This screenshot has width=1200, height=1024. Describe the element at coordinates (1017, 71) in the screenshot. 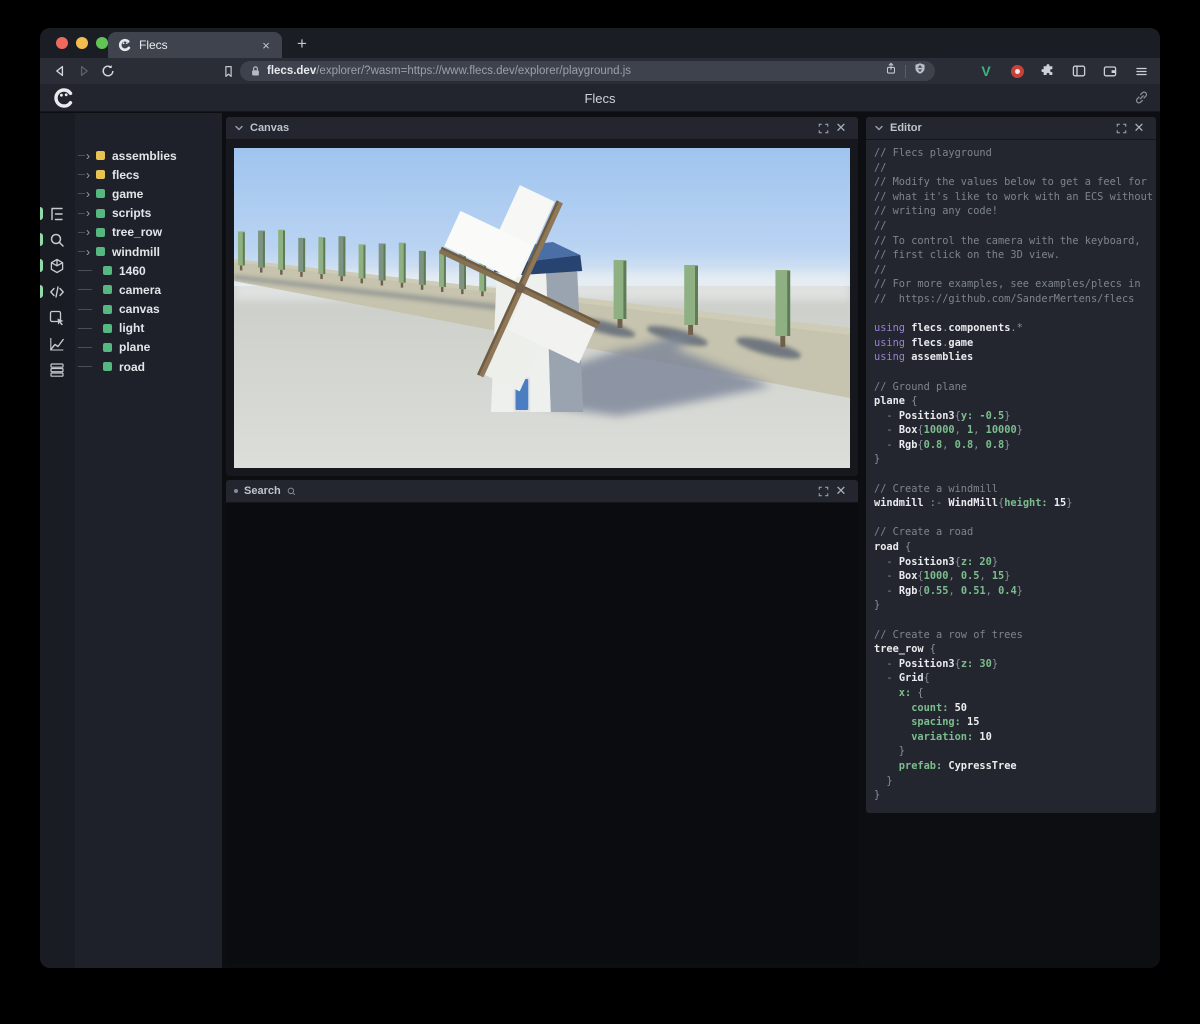

I see `adblock-extension-button` at that location.